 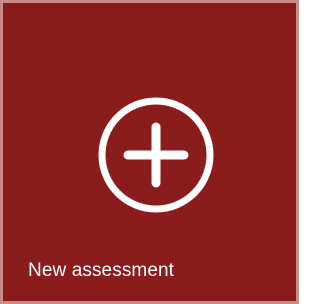 I want to click on tile-label: New assessment, so click(x=101, y=270).